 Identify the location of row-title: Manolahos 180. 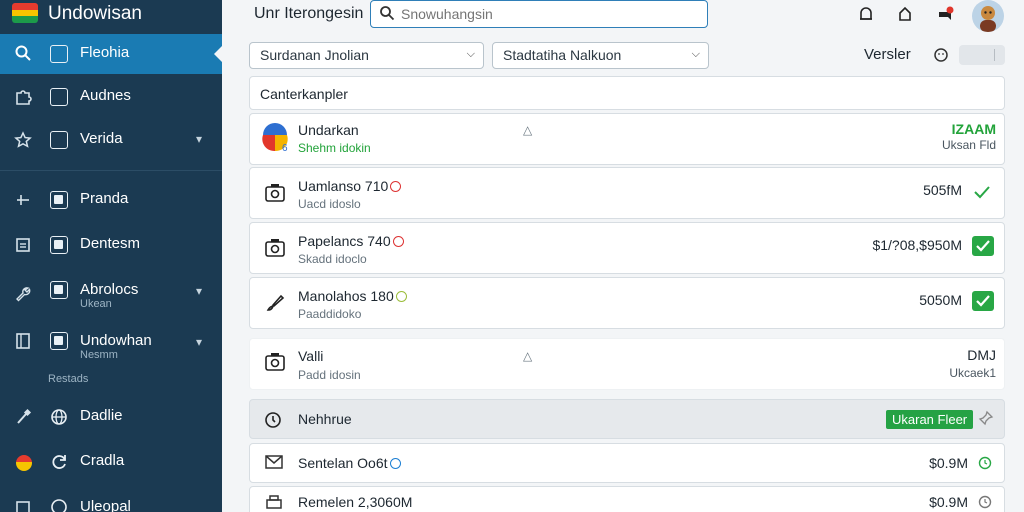
(346, 296).